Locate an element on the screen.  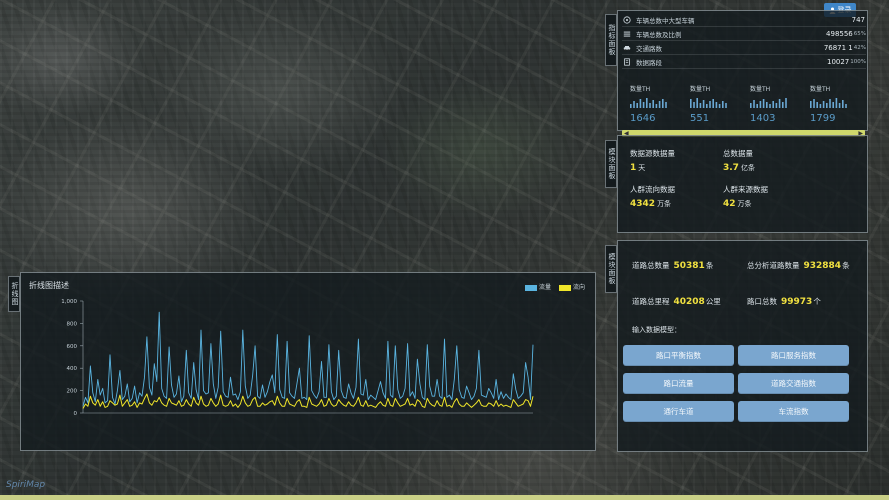
summary-value: 4342 is located at coordinates (643, 204).